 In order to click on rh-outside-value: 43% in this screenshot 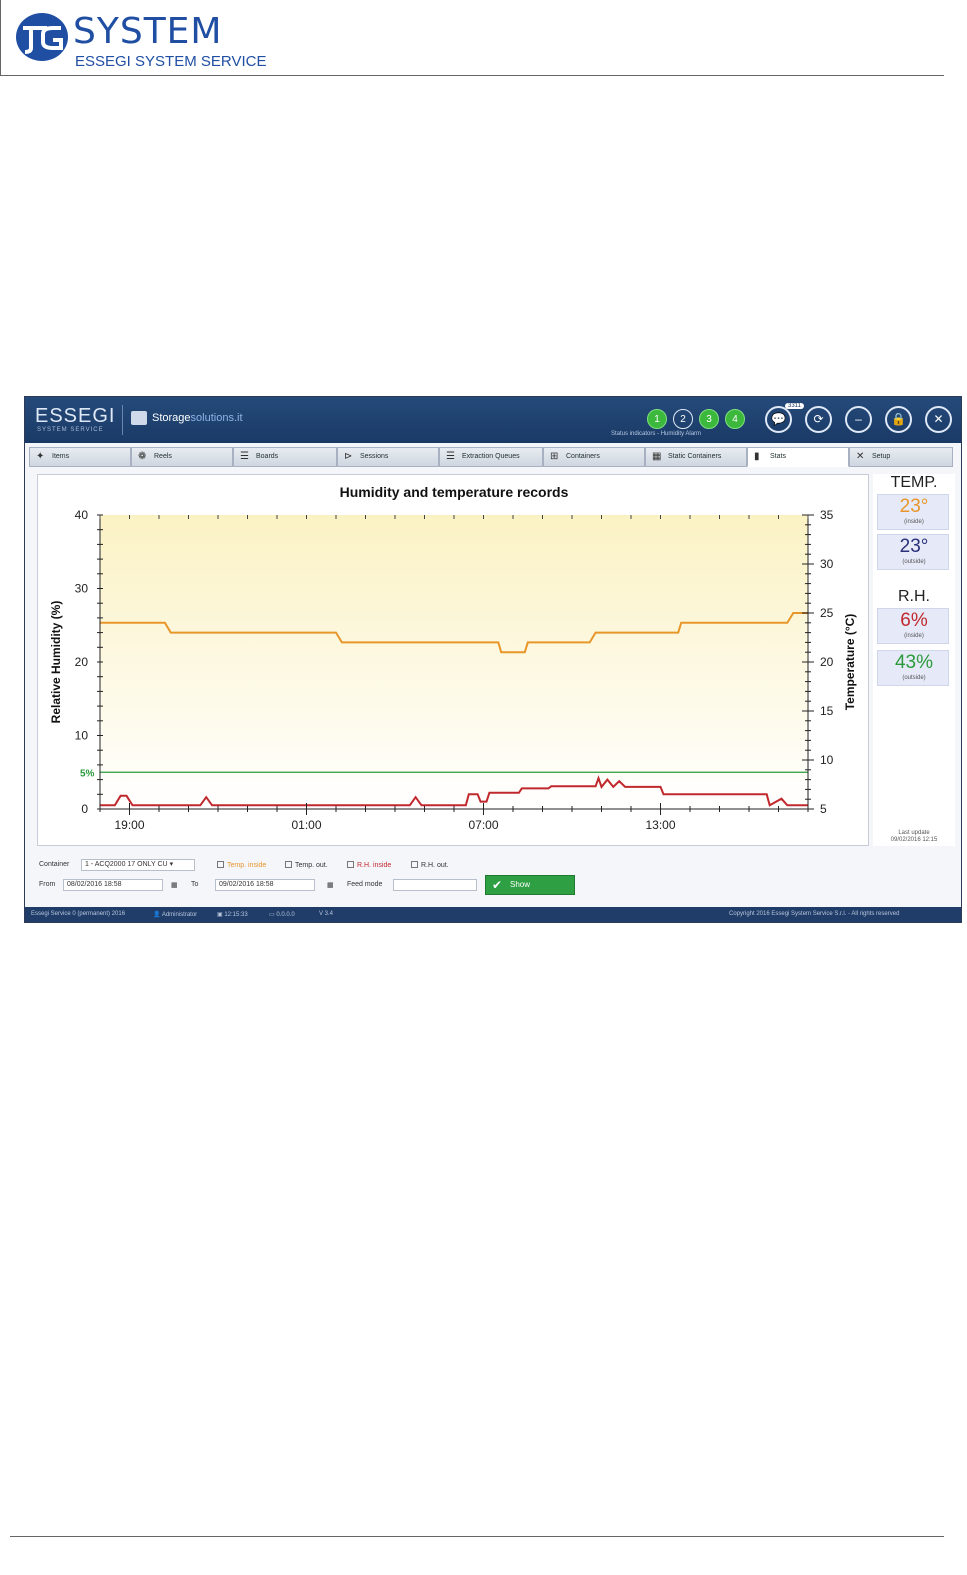, I will do `click(914, 662)`.